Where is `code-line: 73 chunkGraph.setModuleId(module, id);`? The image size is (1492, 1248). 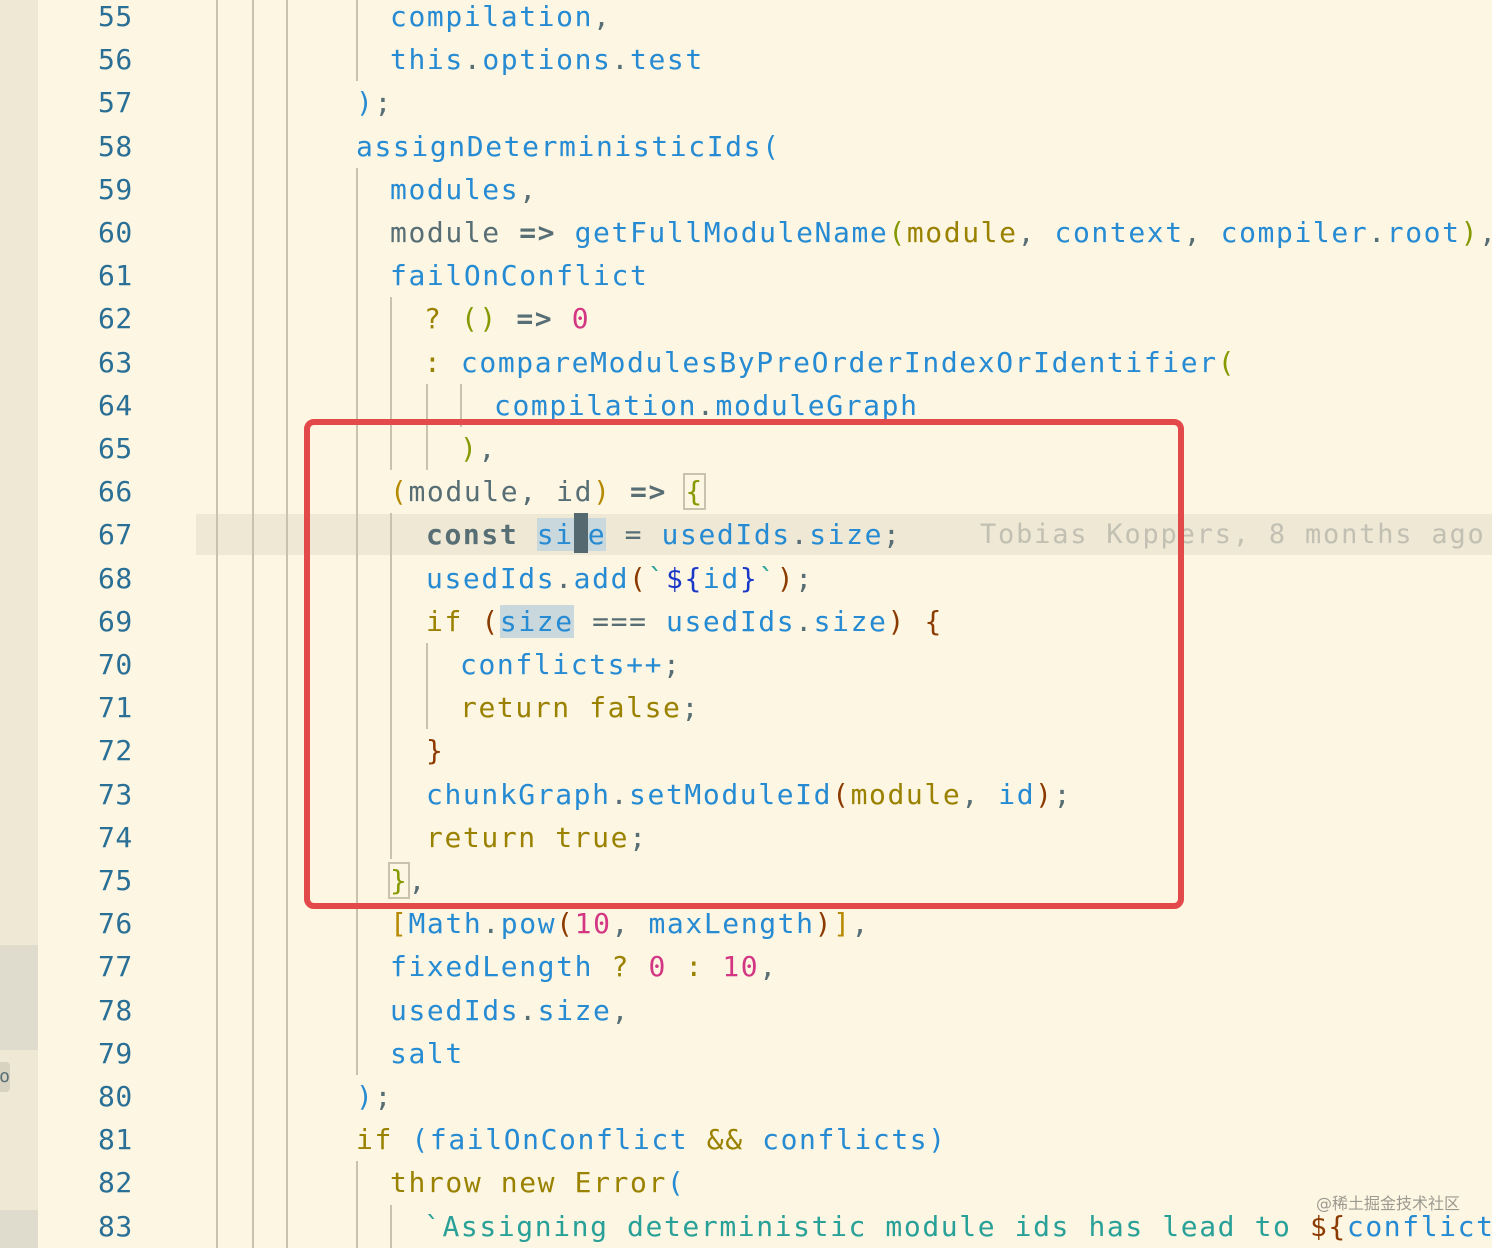 code-line: 73 chunkGraph.setModuleId(module, id); is located at coordinates (746, 794).